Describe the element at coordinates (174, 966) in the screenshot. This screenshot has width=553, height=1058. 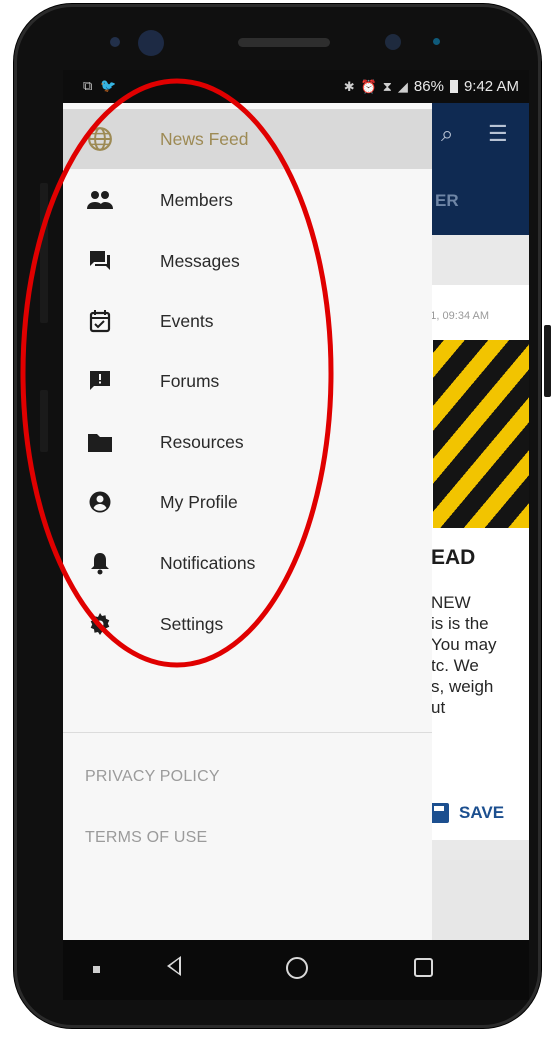
I see `back-icon` at that location.